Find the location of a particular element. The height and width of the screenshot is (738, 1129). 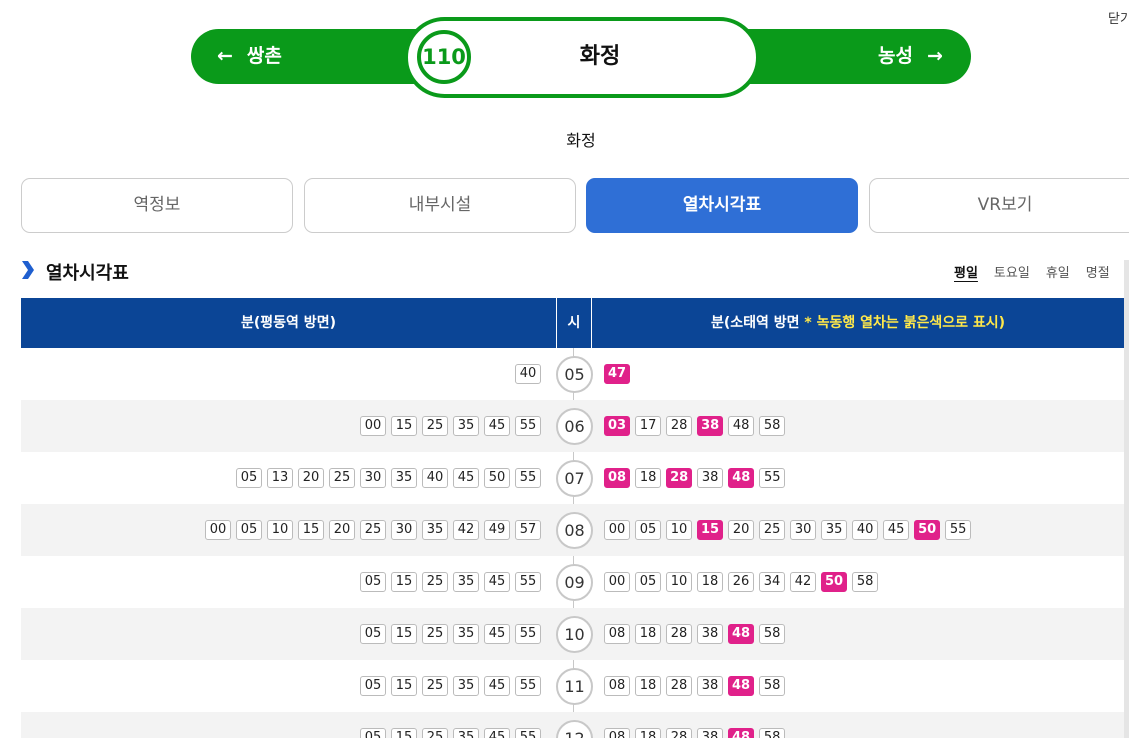

right-minutes: 00 05 10 15 20 25 30 35 40 45 50 55 is located at coordinates (864, 530).